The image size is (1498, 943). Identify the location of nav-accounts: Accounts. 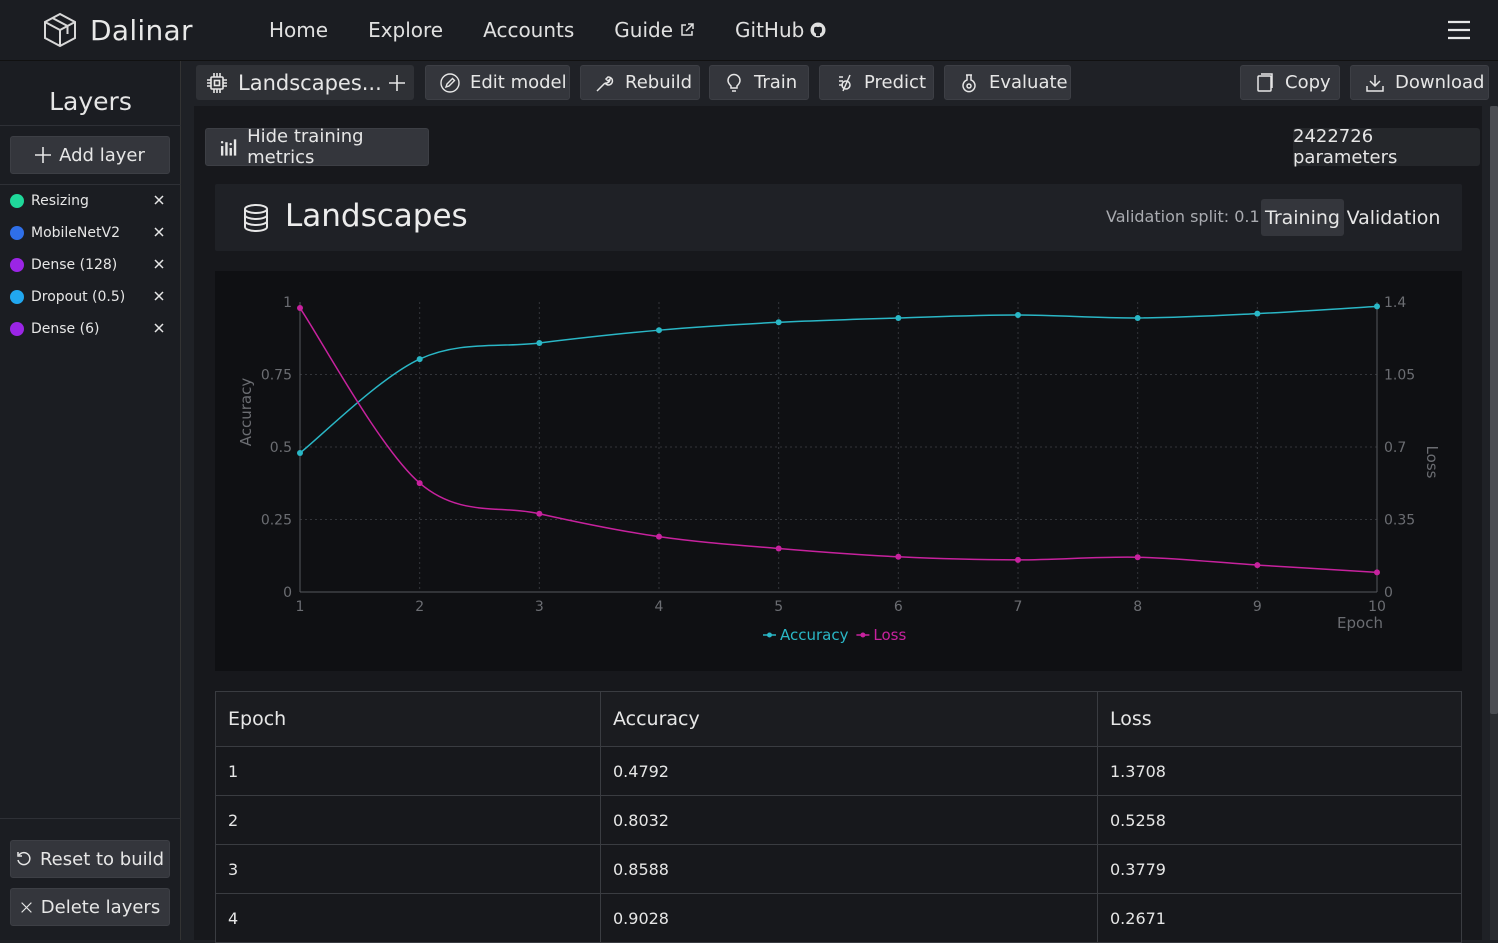
(528, 30).